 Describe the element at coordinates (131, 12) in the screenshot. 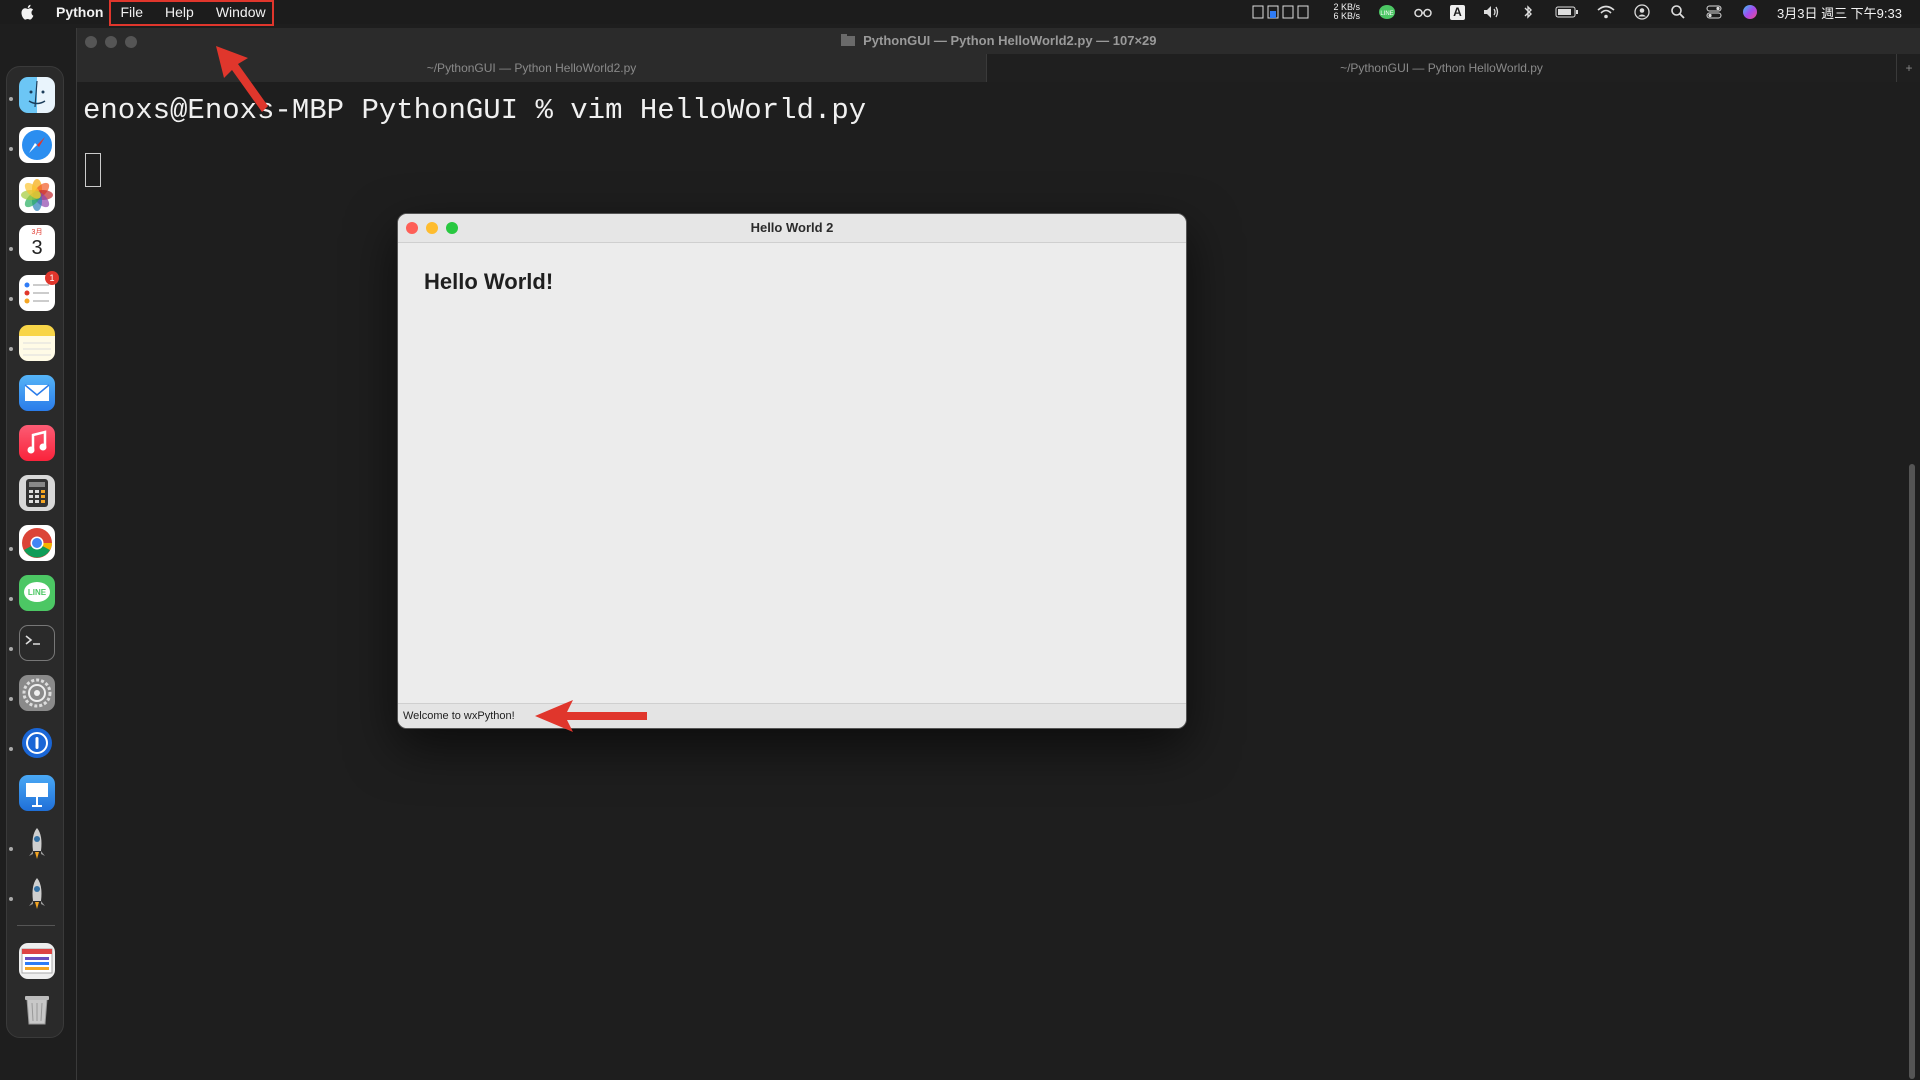

I see `menu-file: File` at that location.